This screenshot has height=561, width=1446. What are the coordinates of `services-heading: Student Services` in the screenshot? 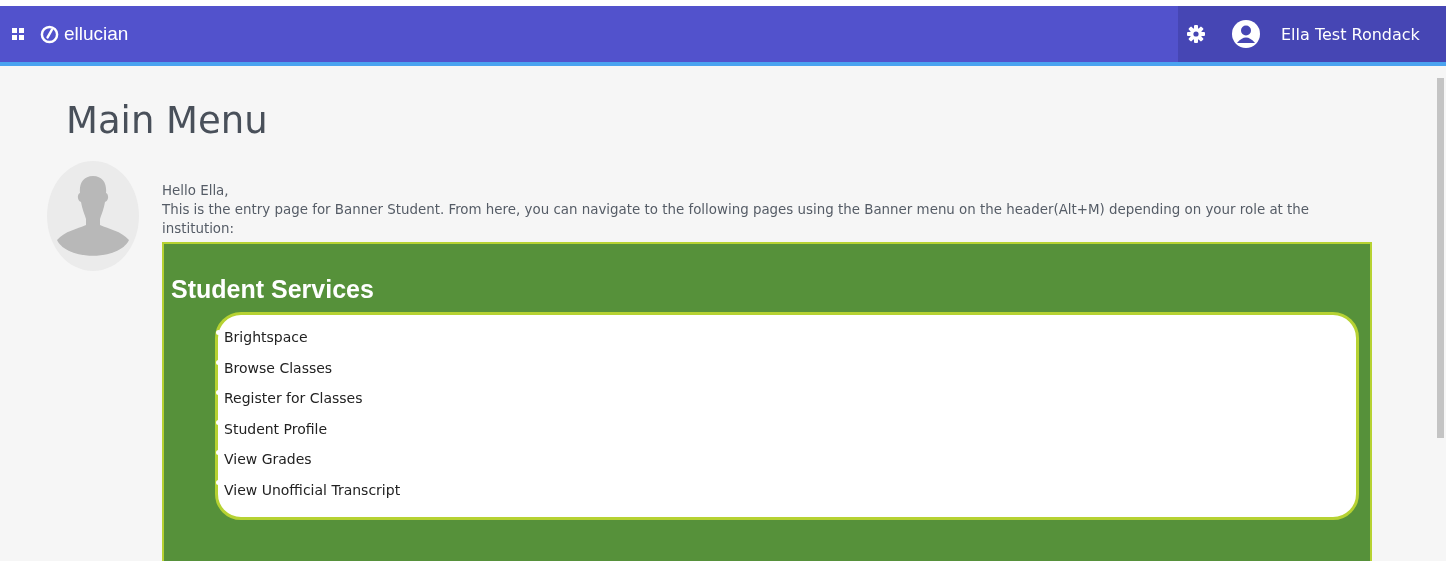 It's located at (273, 289).